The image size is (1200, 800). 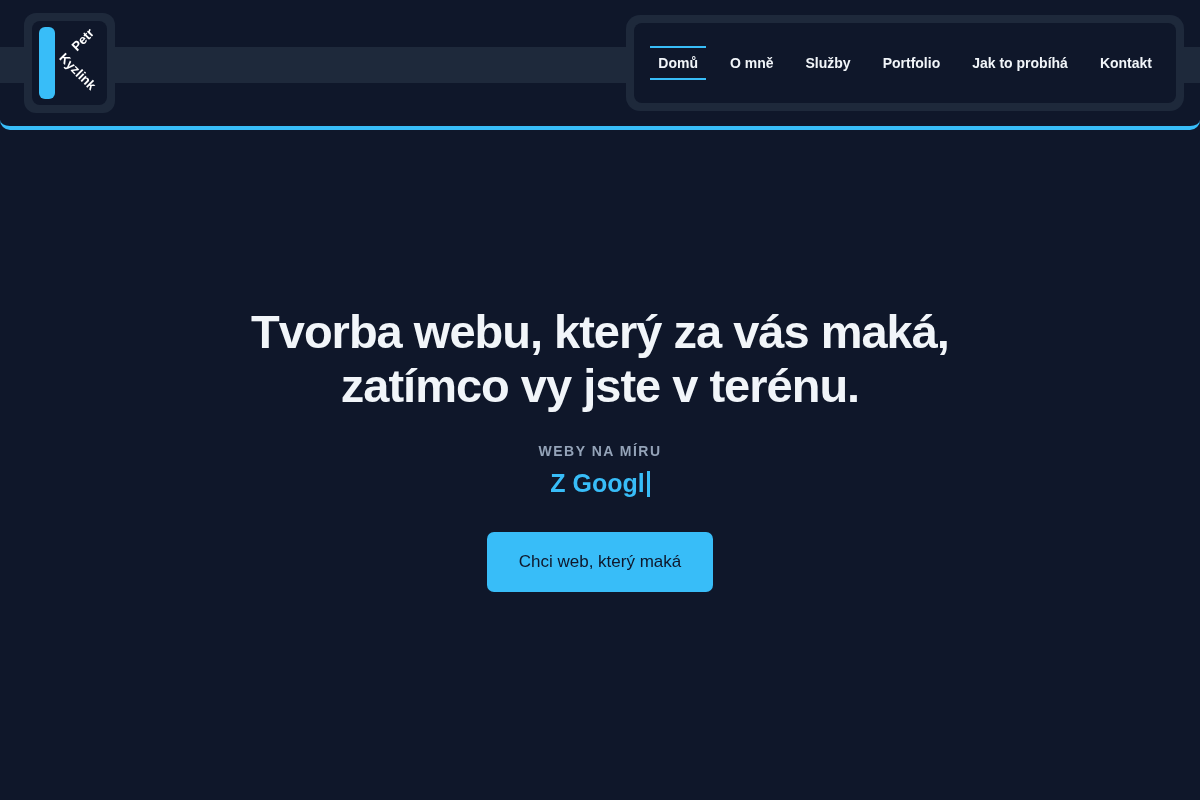 I want to click on eyebrow-text: WEBY NA MÍRU, so click(x=600, y=451).